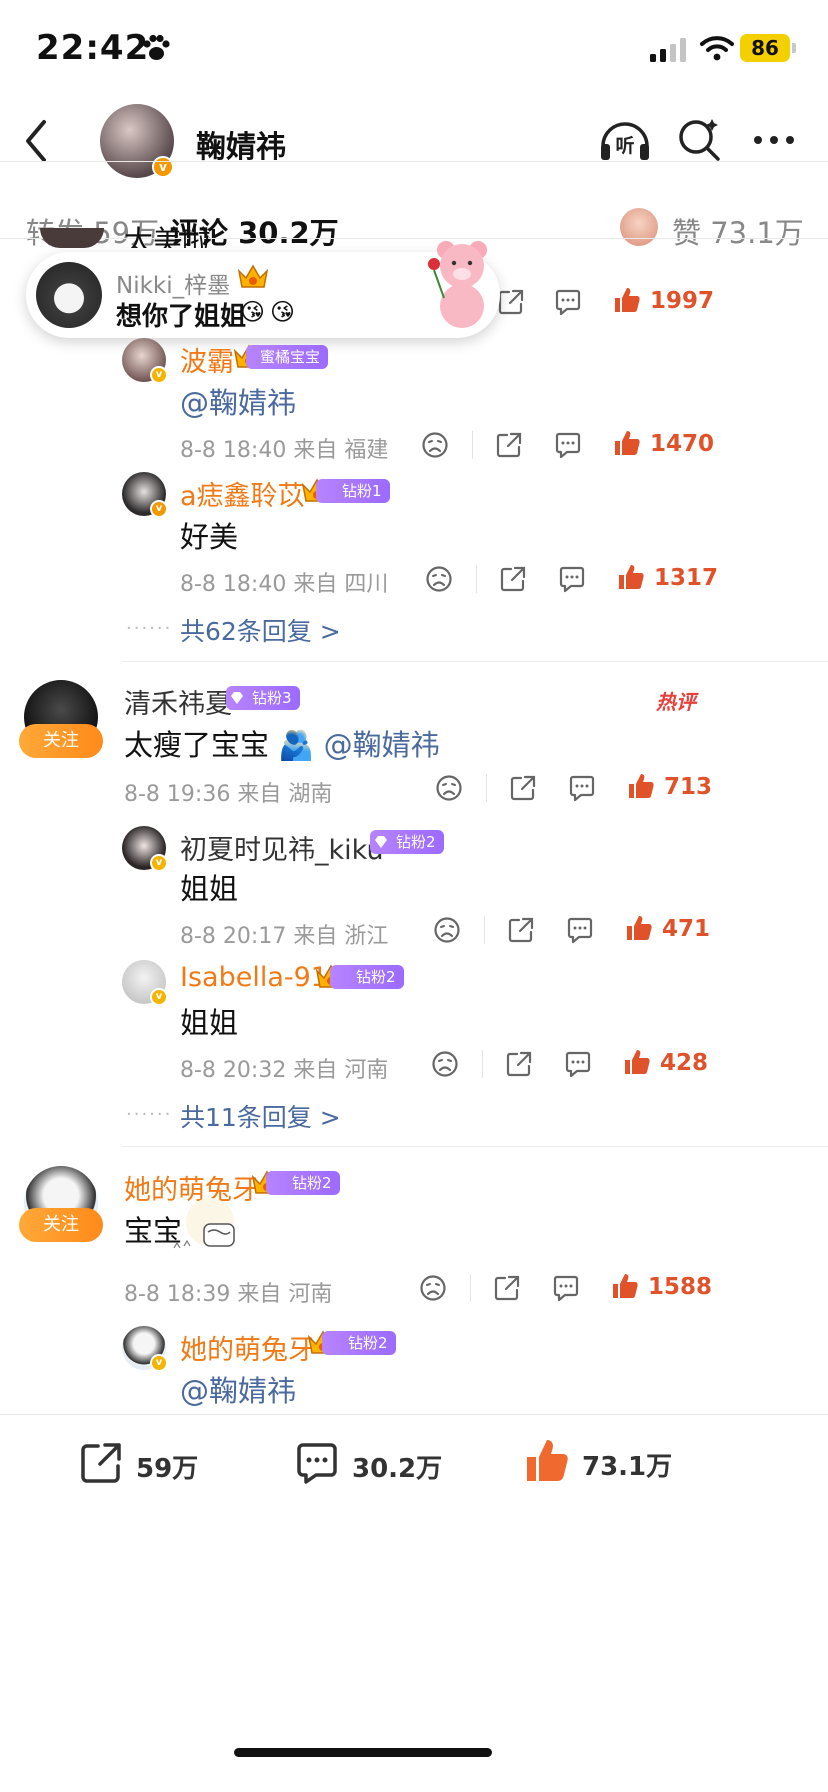 The image size is (828, 1792). Describe the element at coordinates (310, 794) in the screenshot. I see `comment-location: 湖南` at that location.